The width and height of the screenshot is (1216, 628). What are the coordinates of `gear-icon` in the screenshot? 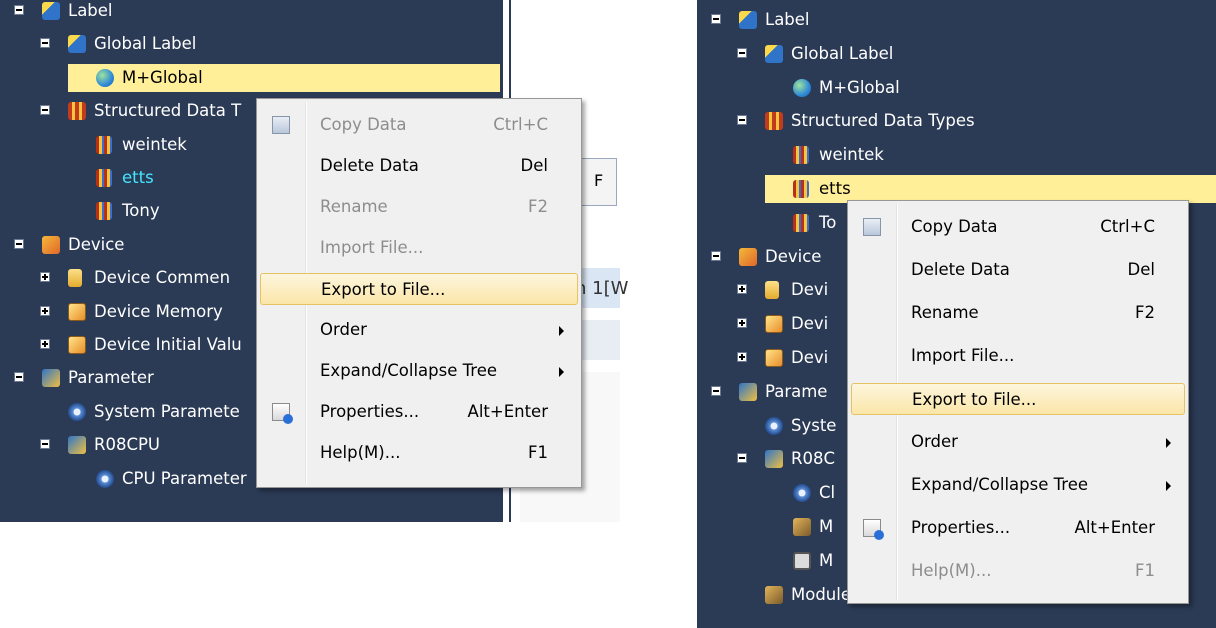 It's located at (77, 411).